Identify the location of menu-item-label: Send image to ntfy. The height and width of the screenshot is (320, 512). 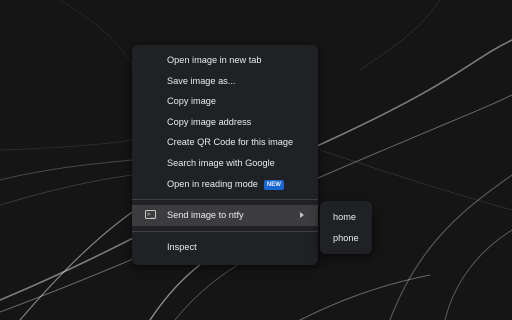
(205, 215).